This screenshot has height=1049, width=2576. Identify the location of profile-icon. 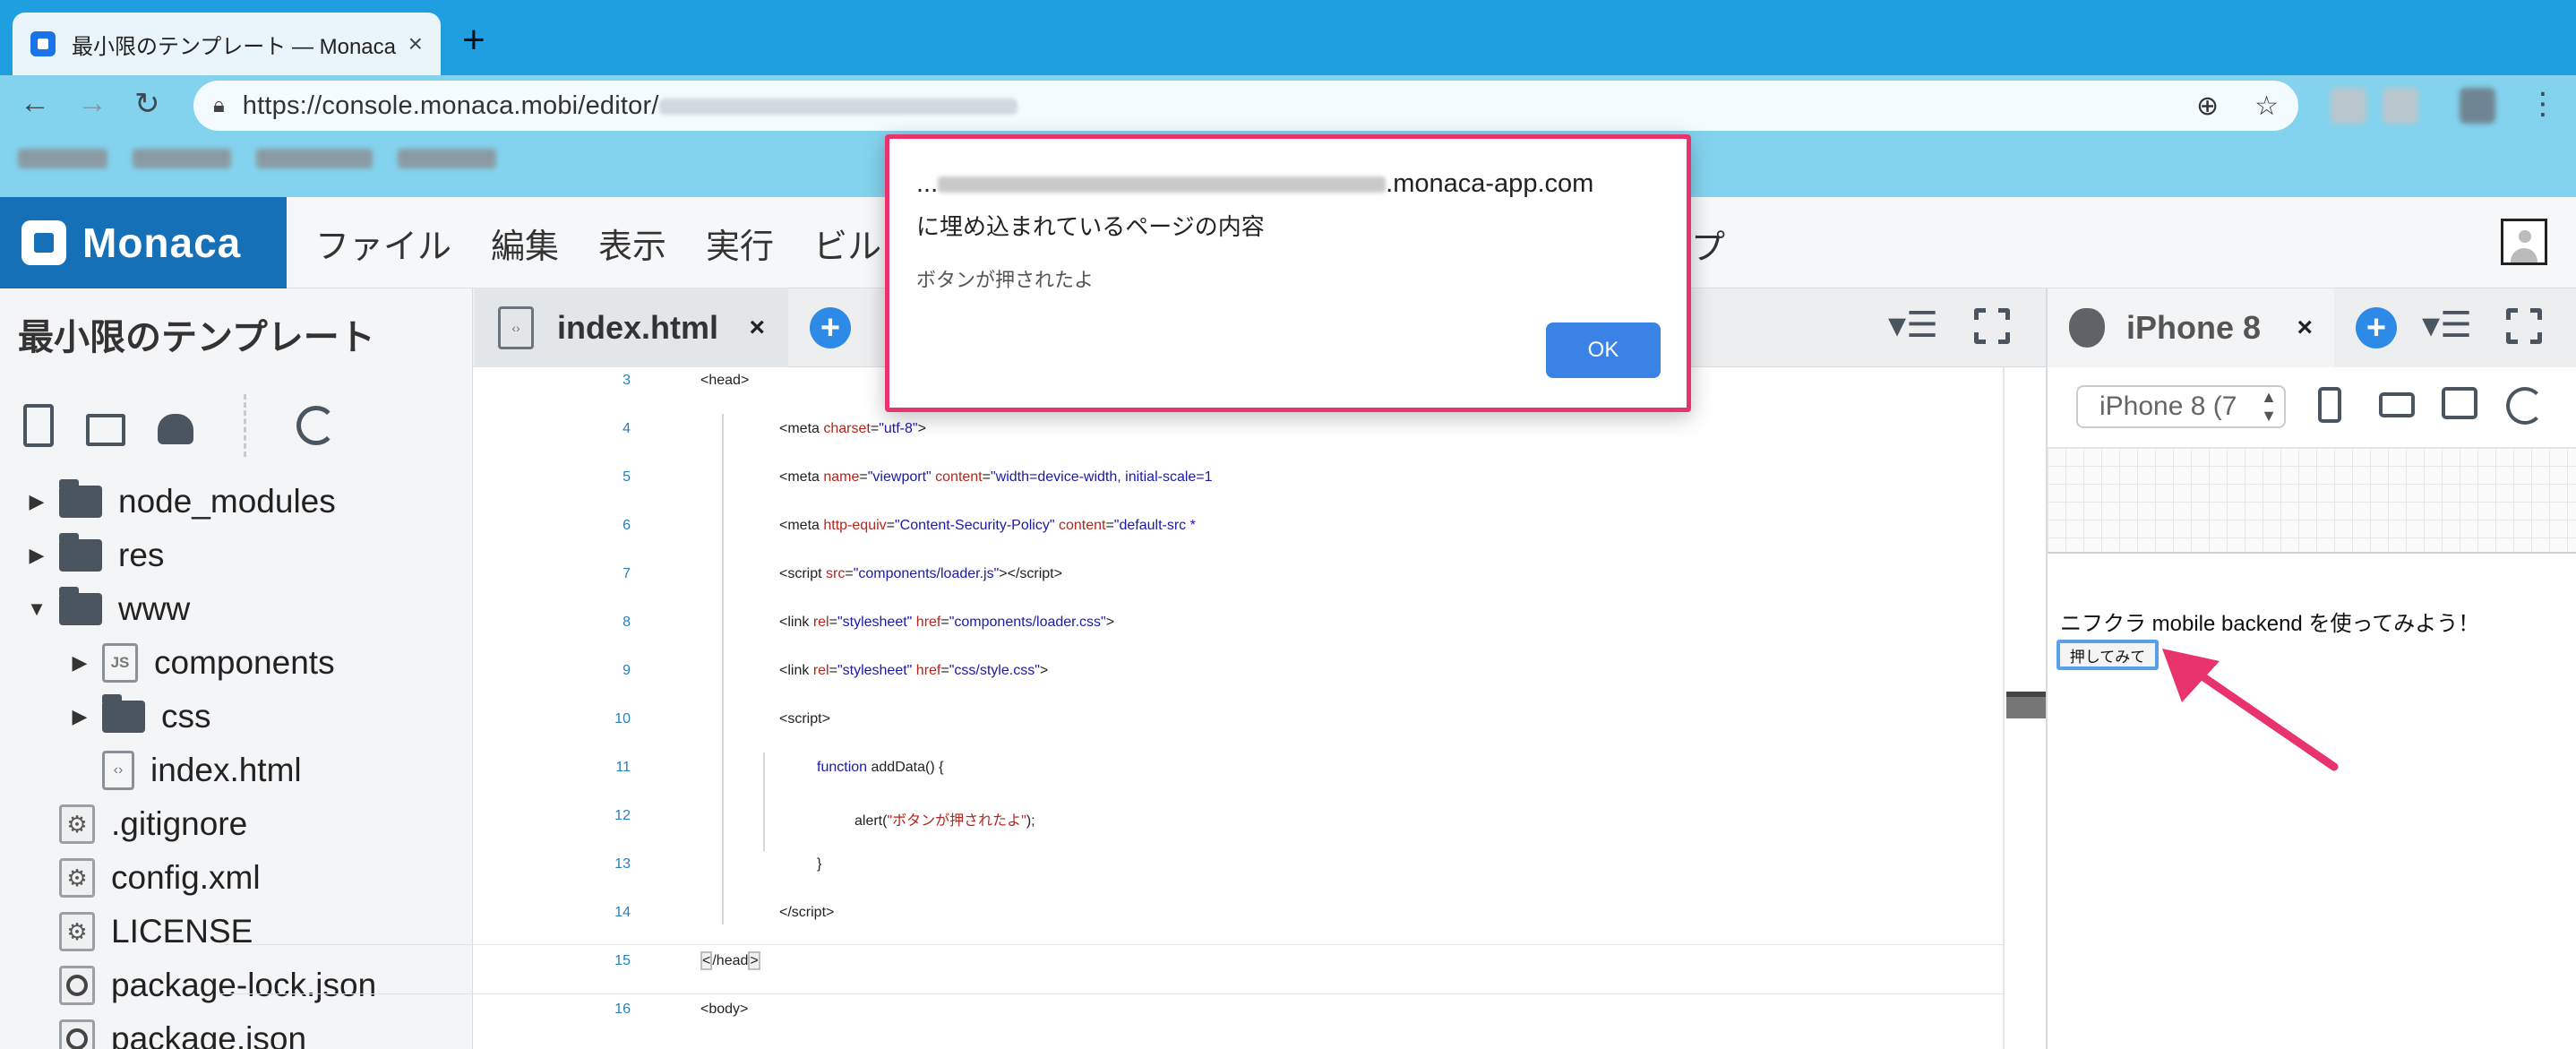
(2477, 106).